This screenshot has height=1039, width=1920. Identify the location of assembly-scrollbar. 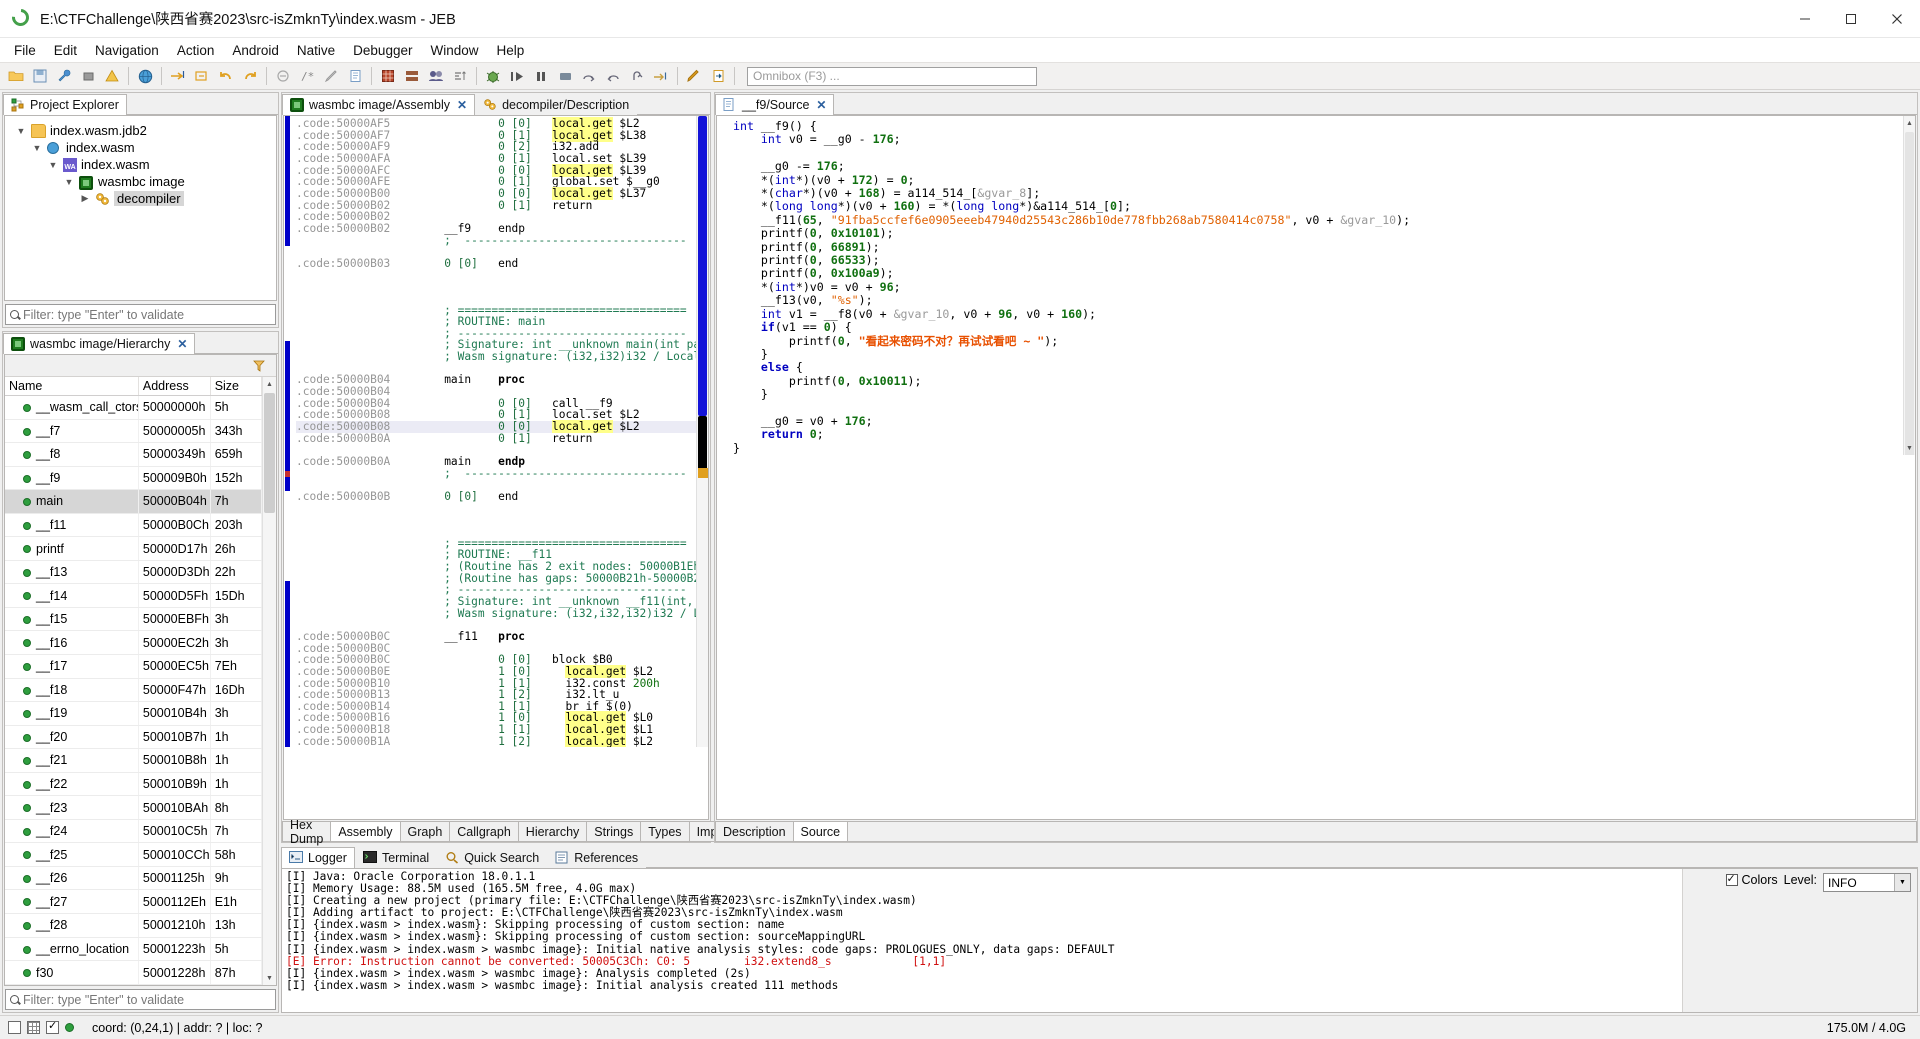
(702, 432).